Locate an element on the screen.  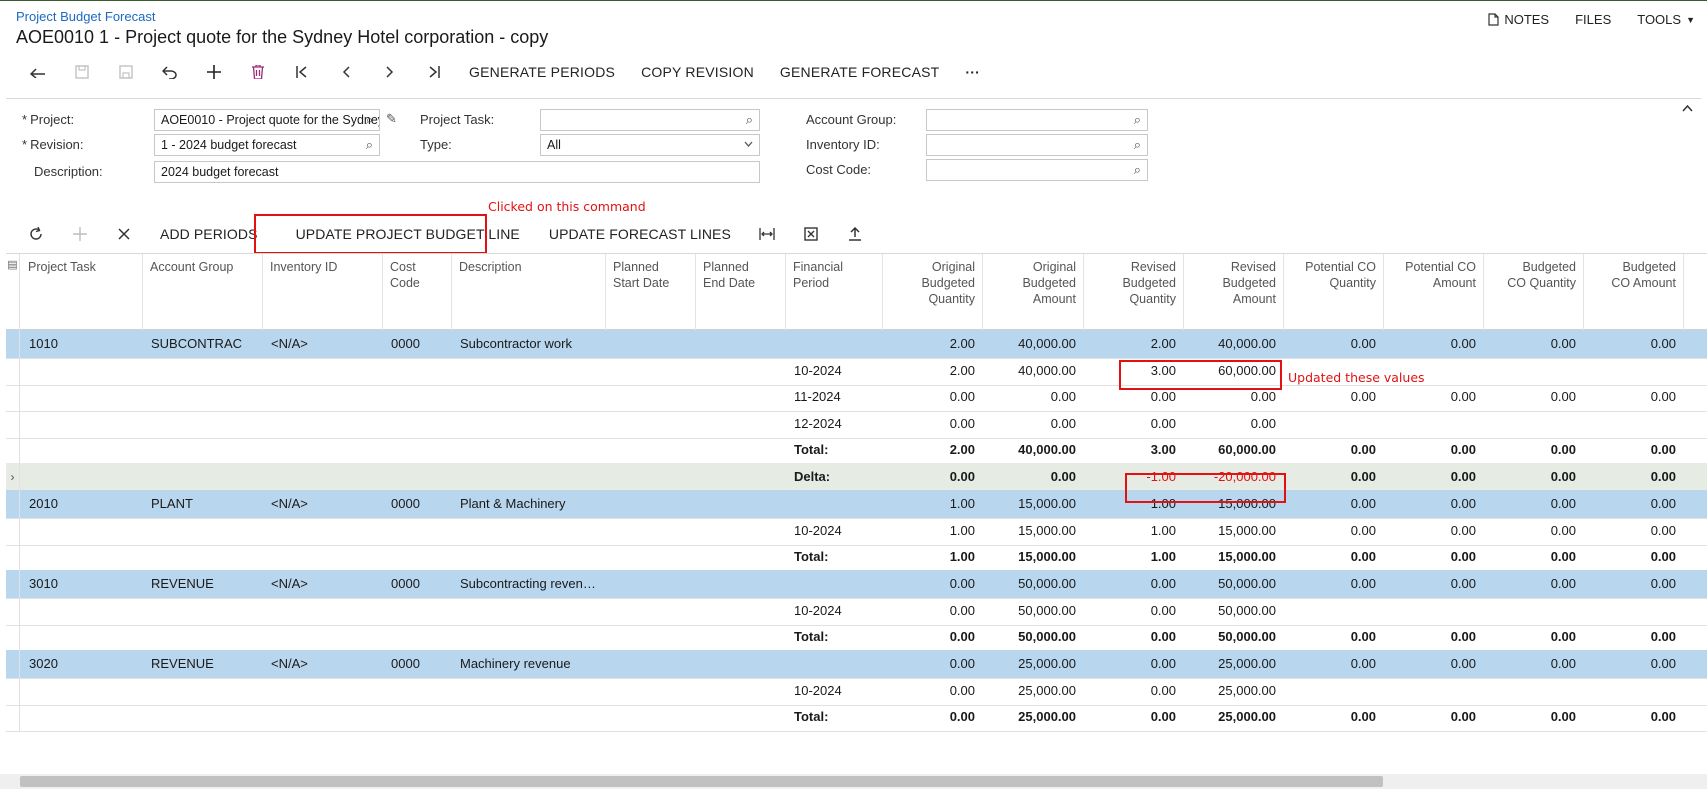
column-header-project-task: Project Task is located at coordinates (82, 292).